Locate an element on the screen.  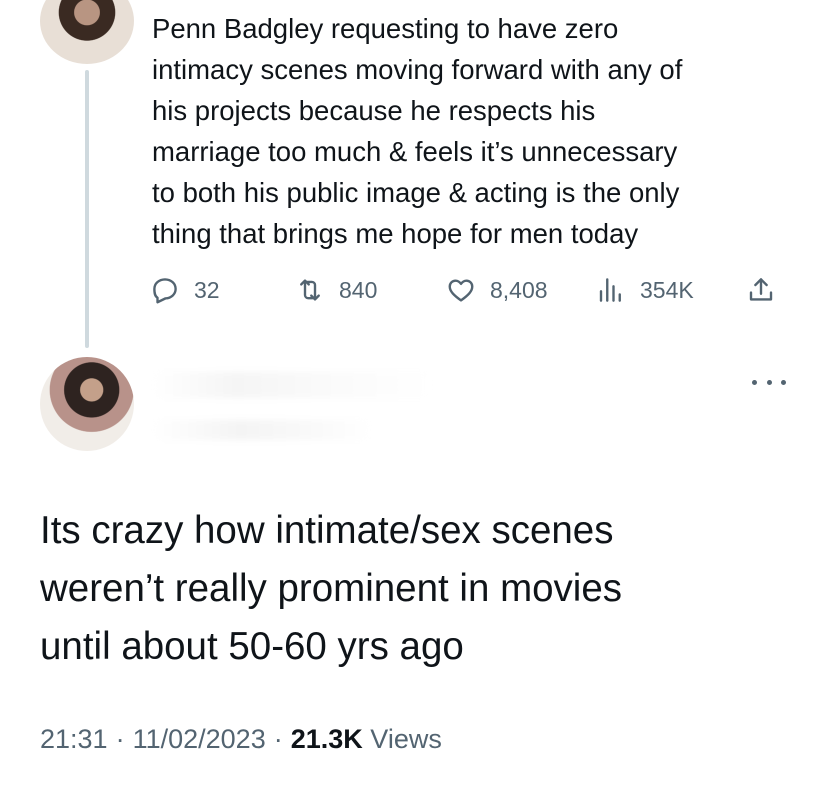
reply-count: 32 is located at coordinates (207, 289).